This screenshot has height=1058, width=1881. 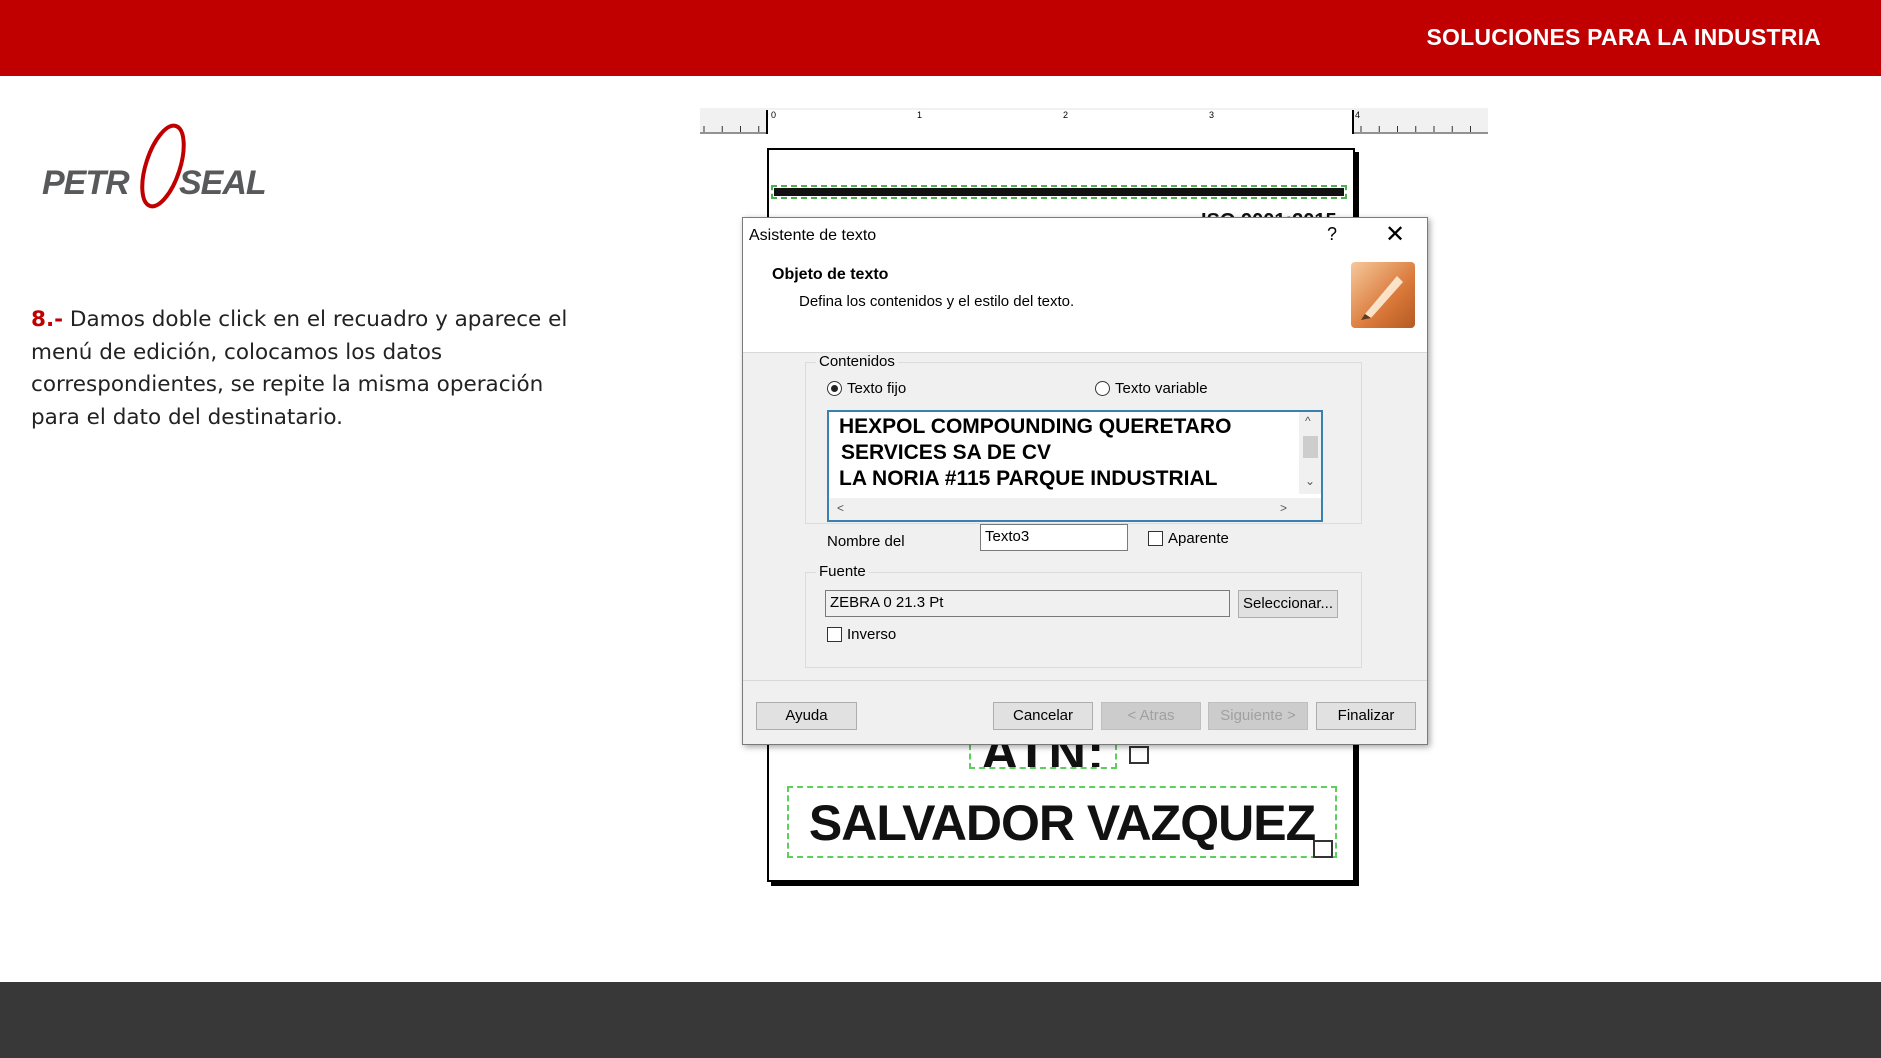 I want to click on ruler: 0 1 2 3 4, so click(x=1094, y=121).